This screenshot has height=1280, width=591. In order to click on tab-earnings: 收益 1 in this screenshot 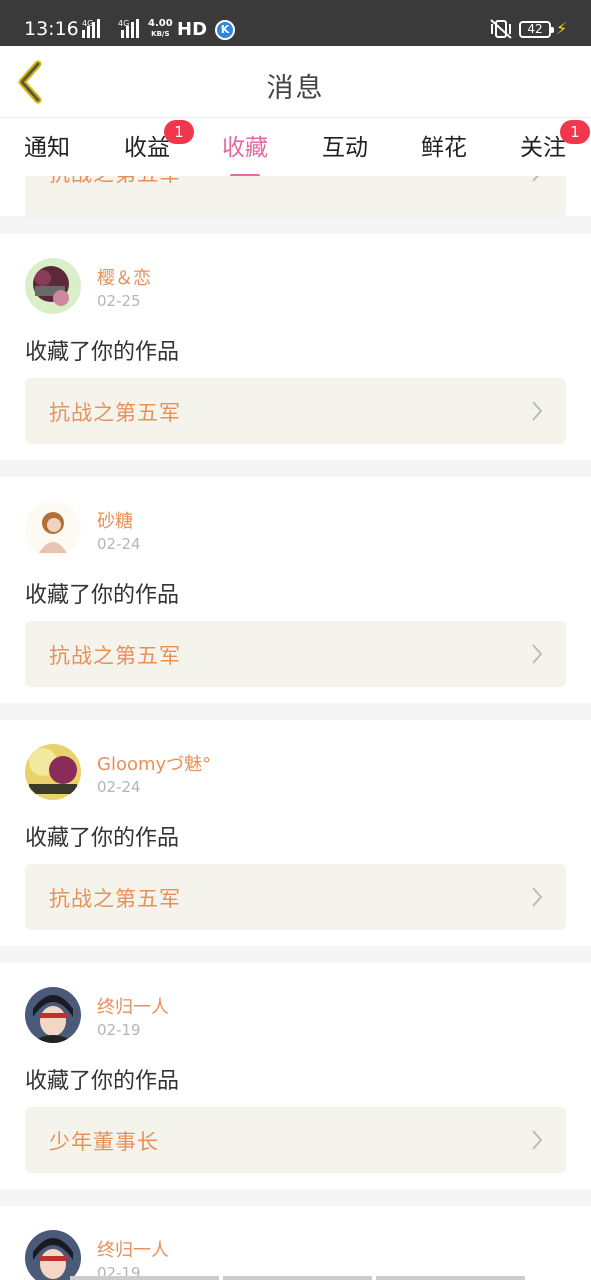, I will do `click(159, 141)`.